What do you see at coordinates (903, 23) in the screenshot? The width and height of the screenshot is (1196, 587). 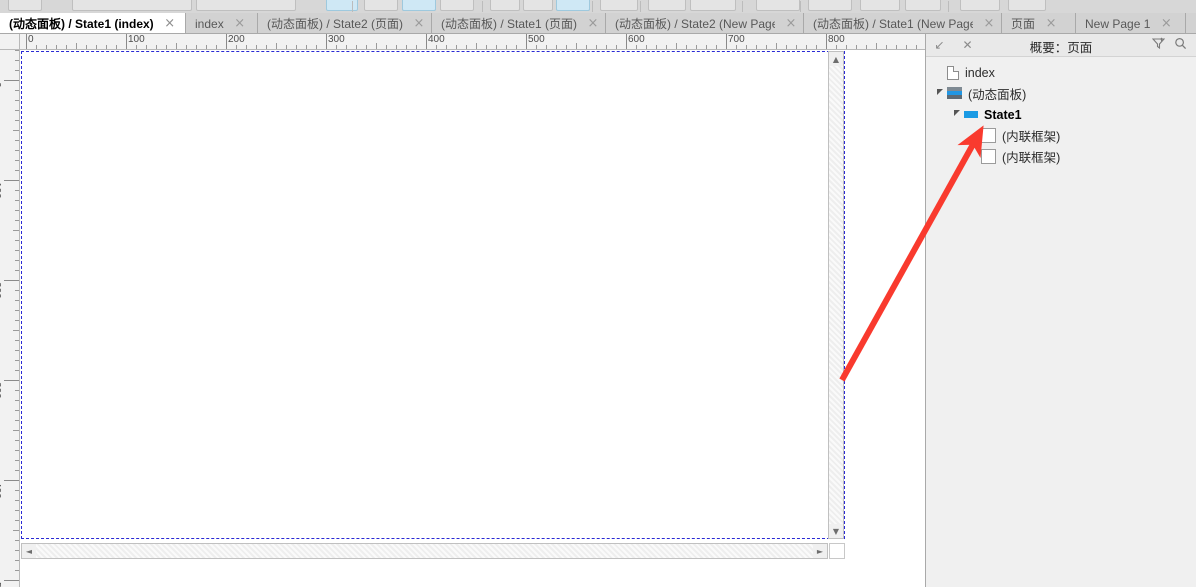 I see `document-tab: (动态面板) / State1 (New Page 1) ×` at bounding box center [903, 23].